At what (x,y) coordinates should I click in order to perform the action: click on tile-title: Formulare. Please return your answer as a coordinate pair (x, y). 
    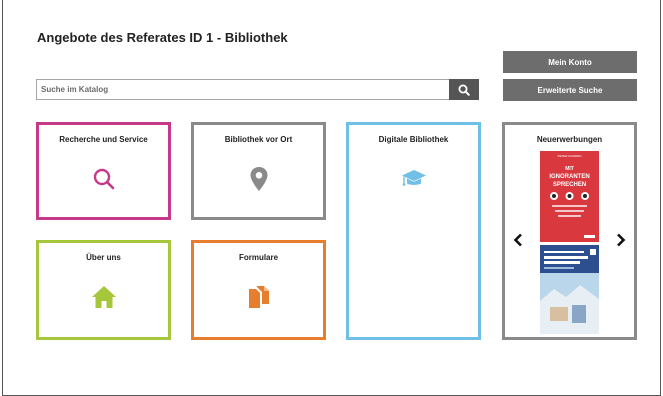
    Looking at the image, I should click on (258, 257).